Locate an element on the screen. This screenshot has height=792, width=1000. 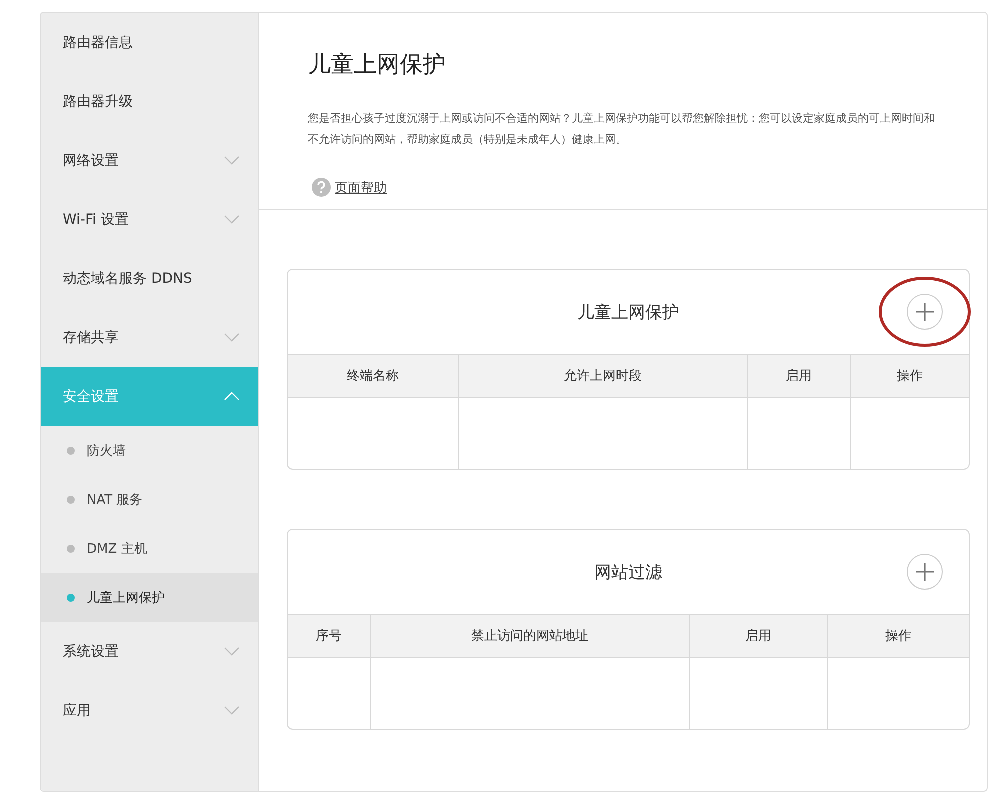
sidebar-item: 动态域名服务 DDNS is located at coordinates (149, 278).